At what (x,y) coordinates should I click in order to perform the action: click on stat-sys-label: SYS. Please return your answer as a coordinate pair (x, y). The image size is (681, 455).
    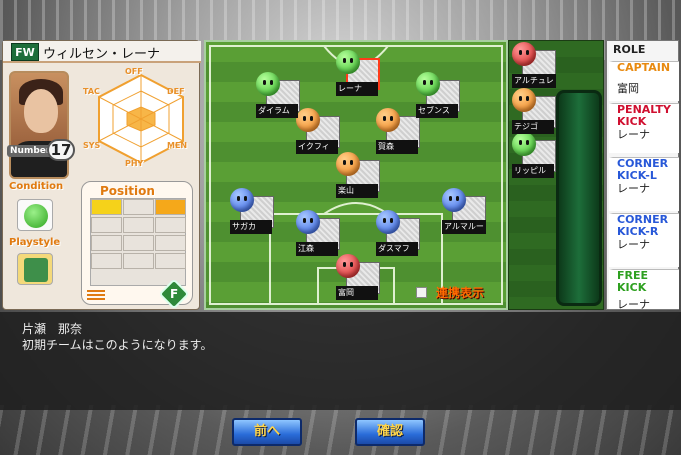
    Looking at the image, I should click on (92, 145).